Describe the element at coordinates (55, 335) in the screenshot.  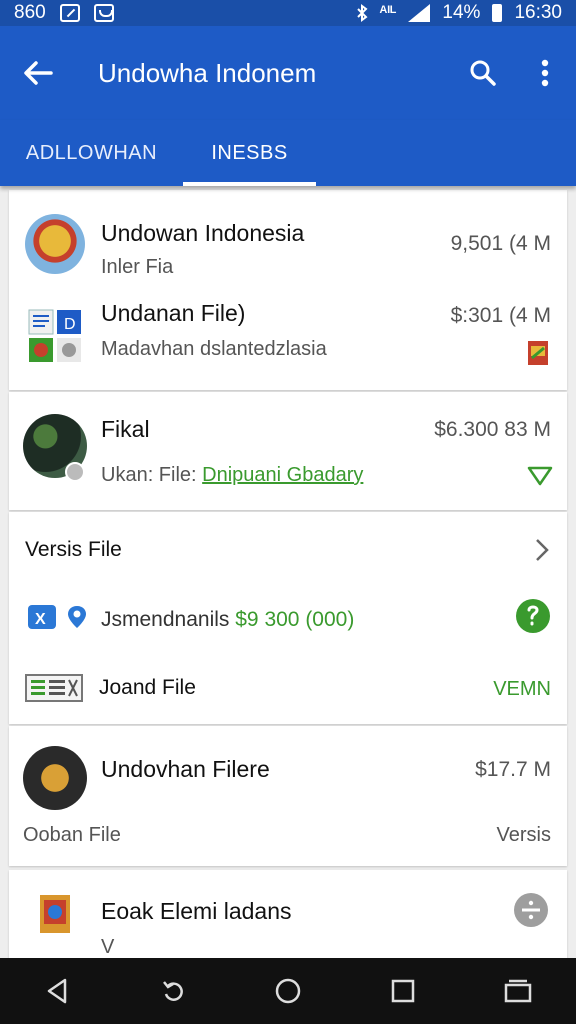
I see `file-app-icon: D` at that location.